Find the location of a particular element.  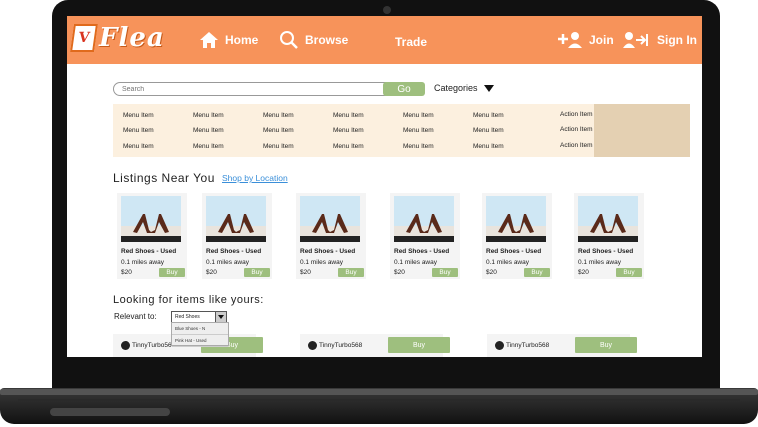

categories-dropdown: Categories is located at coordinates (464, 88).